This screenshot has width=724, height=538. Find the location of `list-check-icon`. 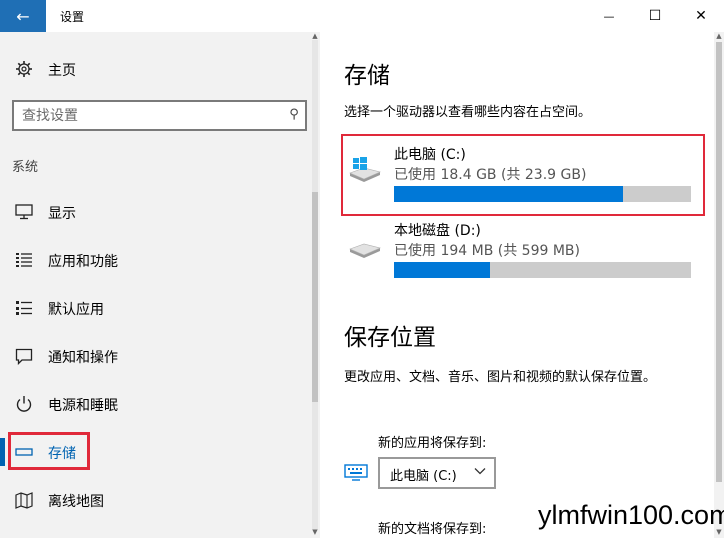

list-check-icon is located at coordinates (24, 308).